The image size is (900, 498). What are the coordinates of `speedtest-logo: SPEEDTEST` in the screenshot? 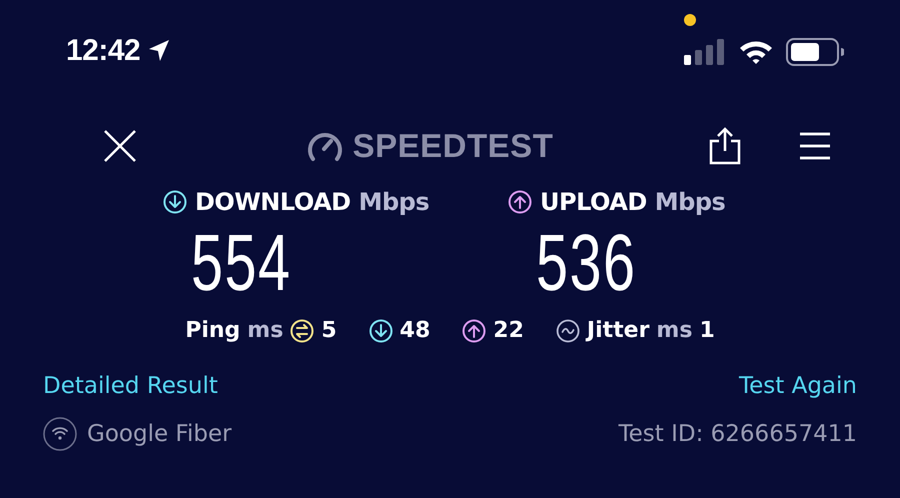 It's located at (453, 146).